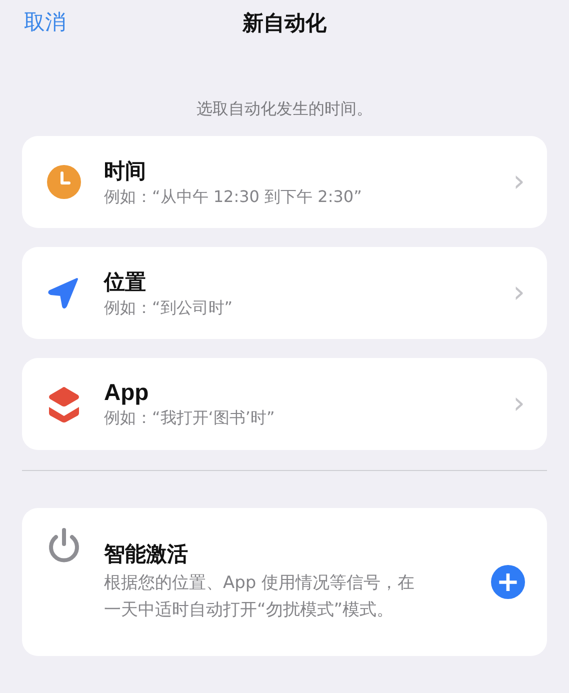  Describe the element at coordinates (285, 109) in the screenshot. I see `prompt-text: 选取自动化发生的时间。` at that location.